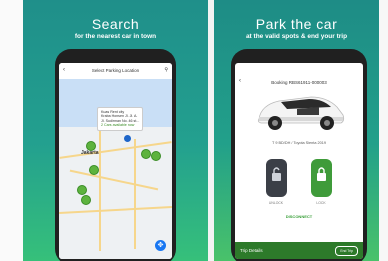  Describe the element at coordinates (299, 250) in the screenshot. I see `trip-details-bar: Trip Details End Trip` at that location.